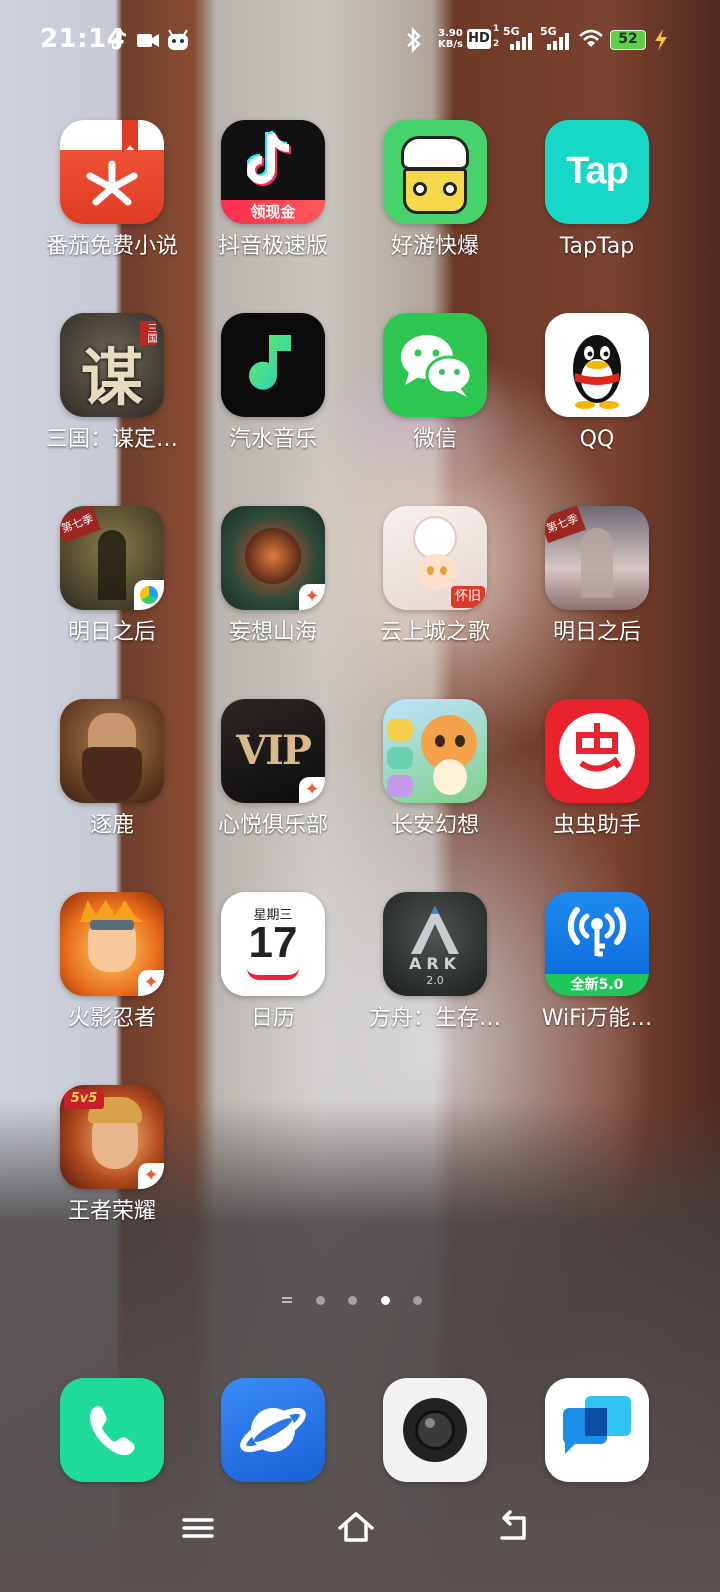 The height and width of the screenshot is (1592, 720). I want to click on sanguo-moudingtianxia-icon: 谋 三国, so click(112, 365).